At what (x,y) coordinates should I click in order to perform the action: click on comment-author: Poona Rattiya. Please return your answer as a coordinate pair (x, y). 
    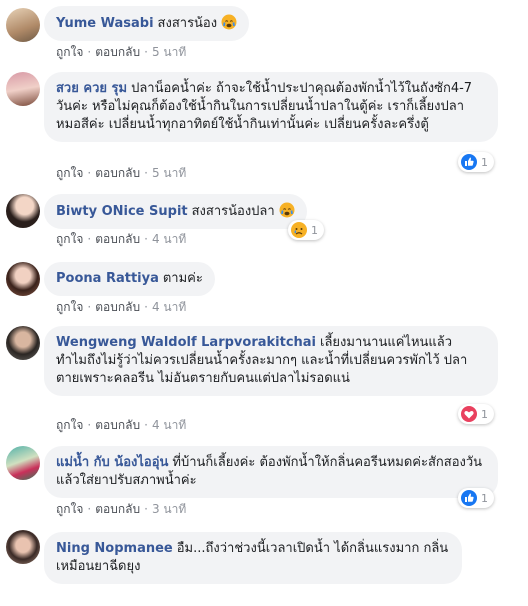
    Looking at the image, I should click on (107, 278).